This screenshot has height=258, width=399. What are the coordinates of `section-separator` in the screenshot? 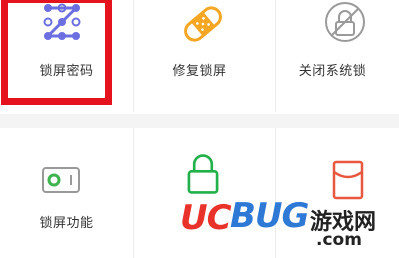 It's located at (199, 121).